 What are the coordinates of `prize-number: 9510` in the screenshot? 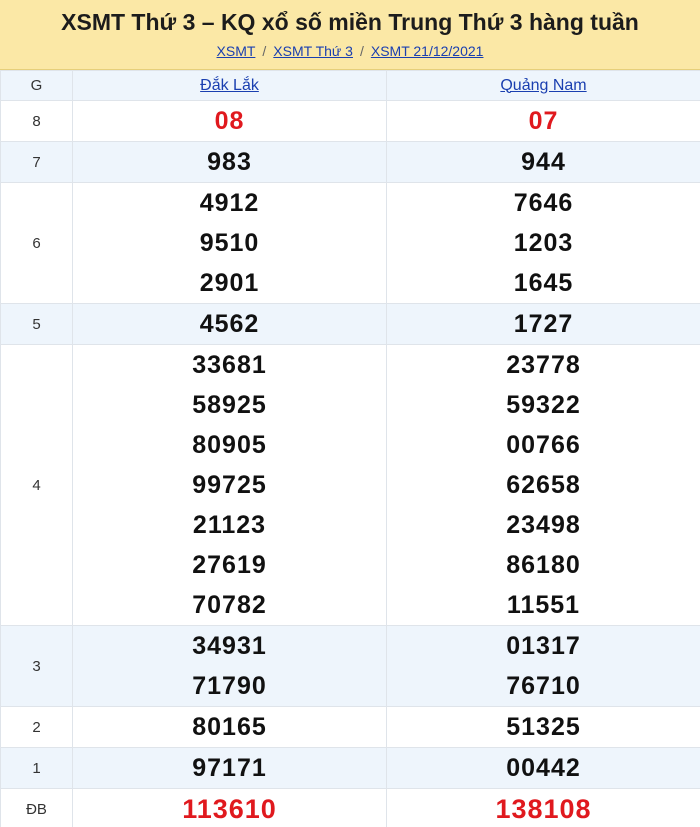 It's located at (229, 243).